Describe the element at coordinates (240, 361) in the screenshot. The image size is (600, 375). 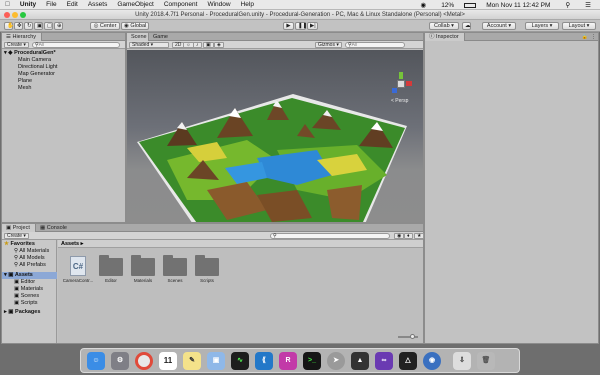
I see `activity-monitor-icon: ∿` at that location.